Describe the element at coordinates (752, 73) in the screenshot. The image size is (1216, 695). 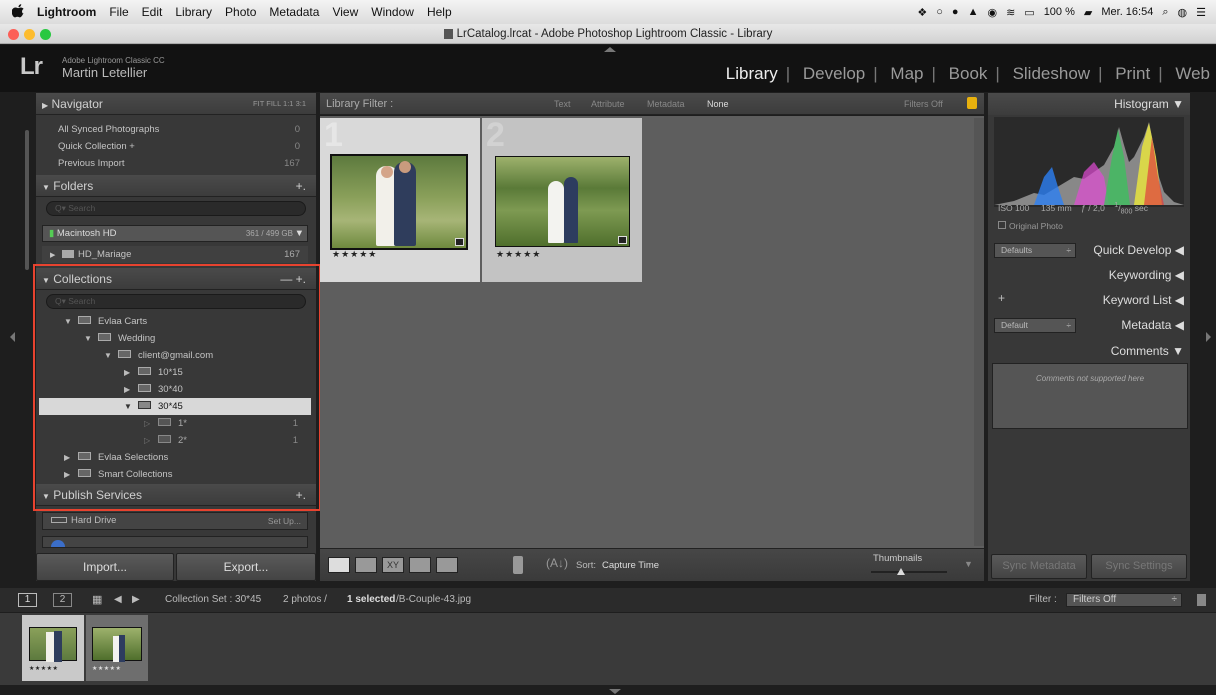
I see `module-library: Library` at that location.